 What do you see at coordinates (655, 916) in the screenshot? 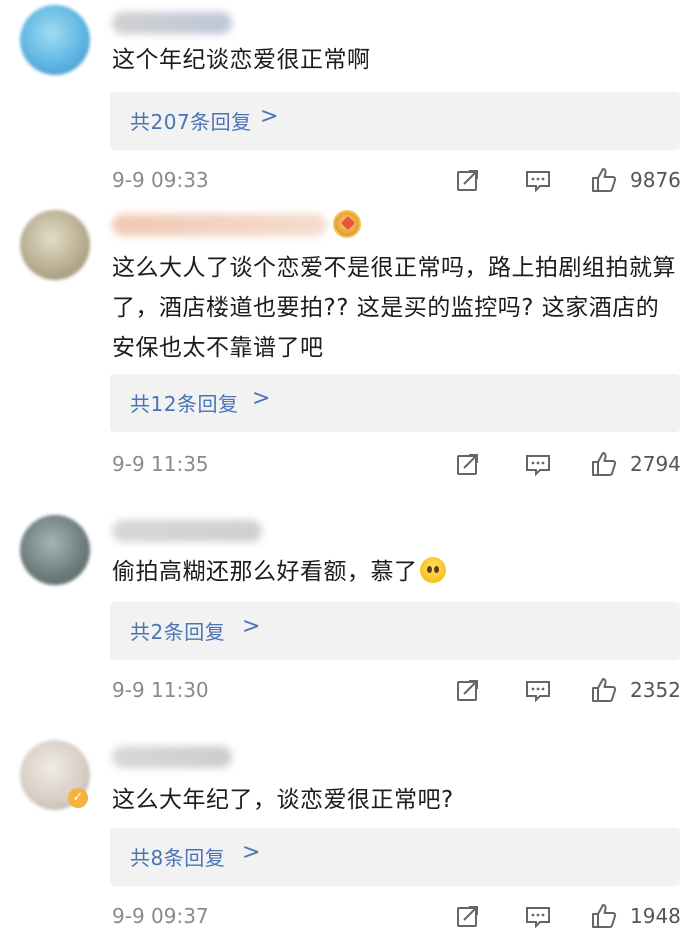
I see `like-count: 1948` at bounding box center [655, 916].